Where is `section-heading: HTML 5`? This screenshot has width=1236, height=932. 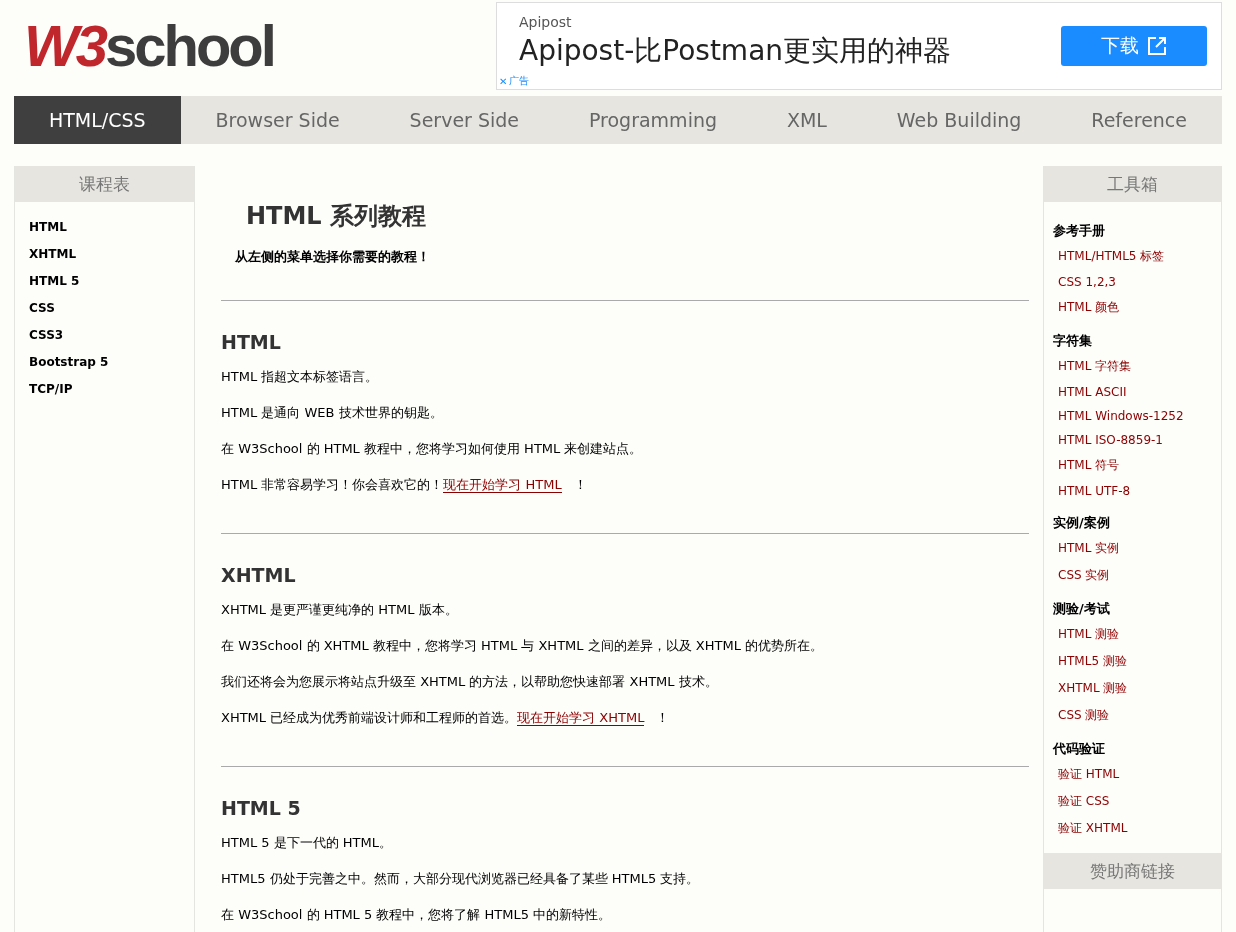 section-heading: HTML 5 is located at coordinates (261, 808).